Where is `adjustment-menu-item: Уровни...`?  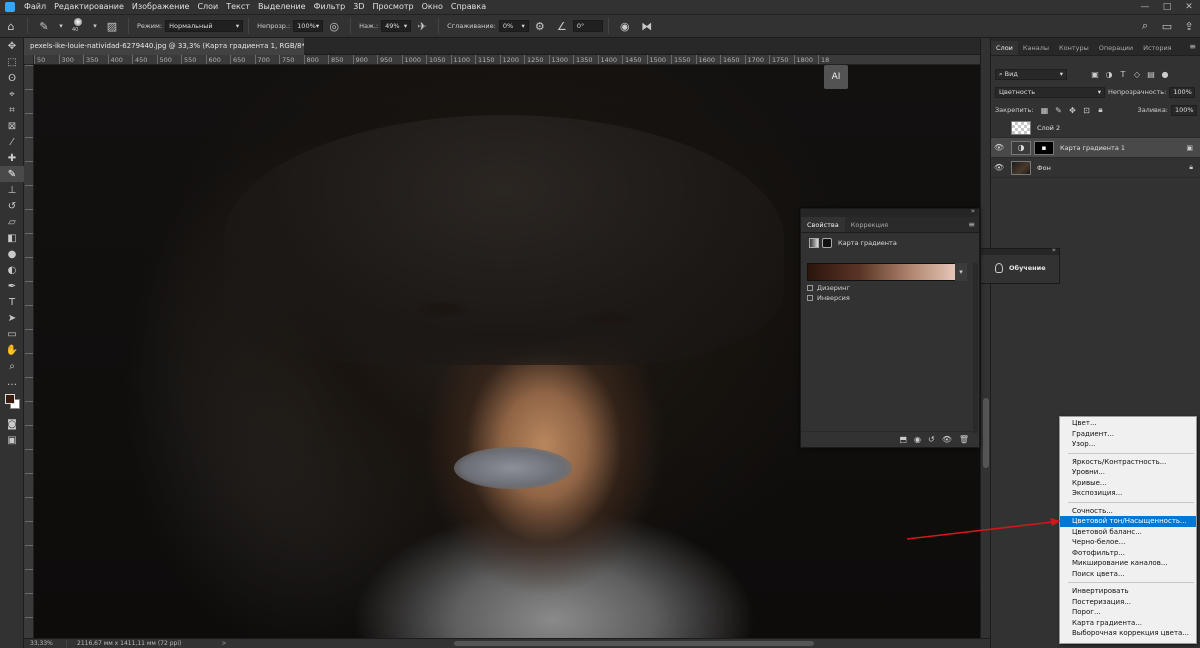 adjustment-menu-item: Уровни... is located at coordinates (1128, 472).